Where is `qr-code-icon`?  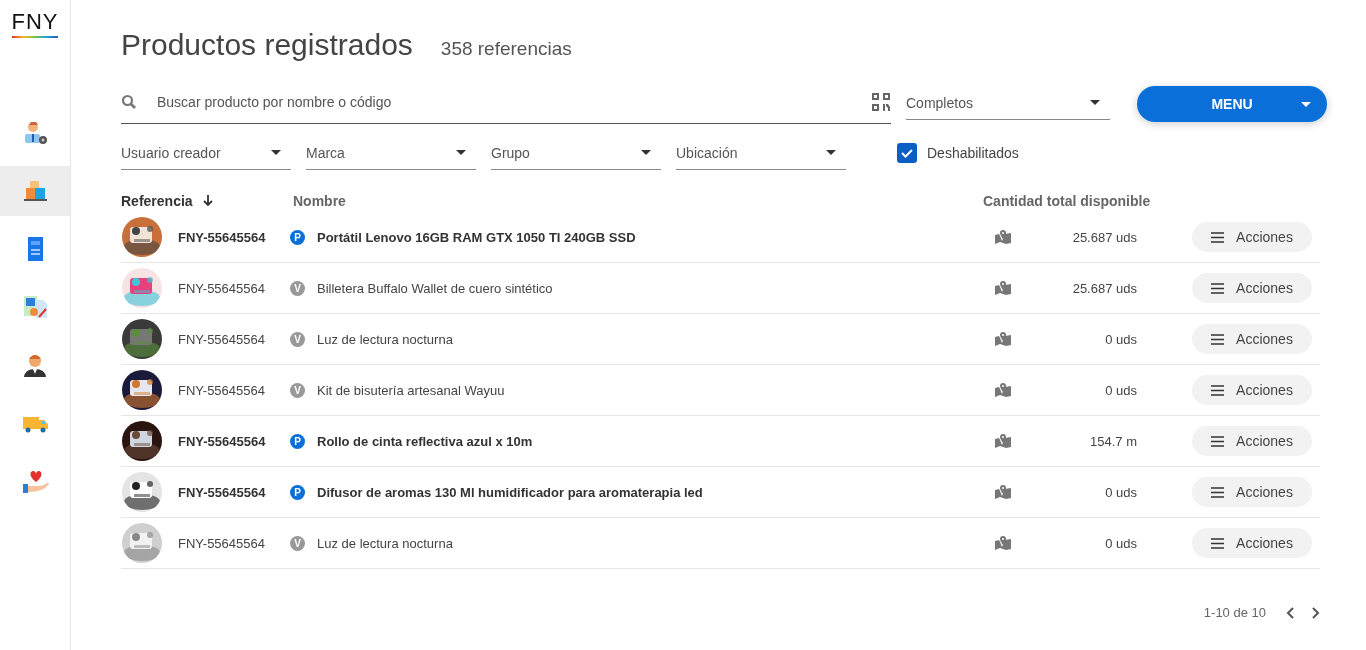 qr-code-icon is located at coordinates (881, 101).